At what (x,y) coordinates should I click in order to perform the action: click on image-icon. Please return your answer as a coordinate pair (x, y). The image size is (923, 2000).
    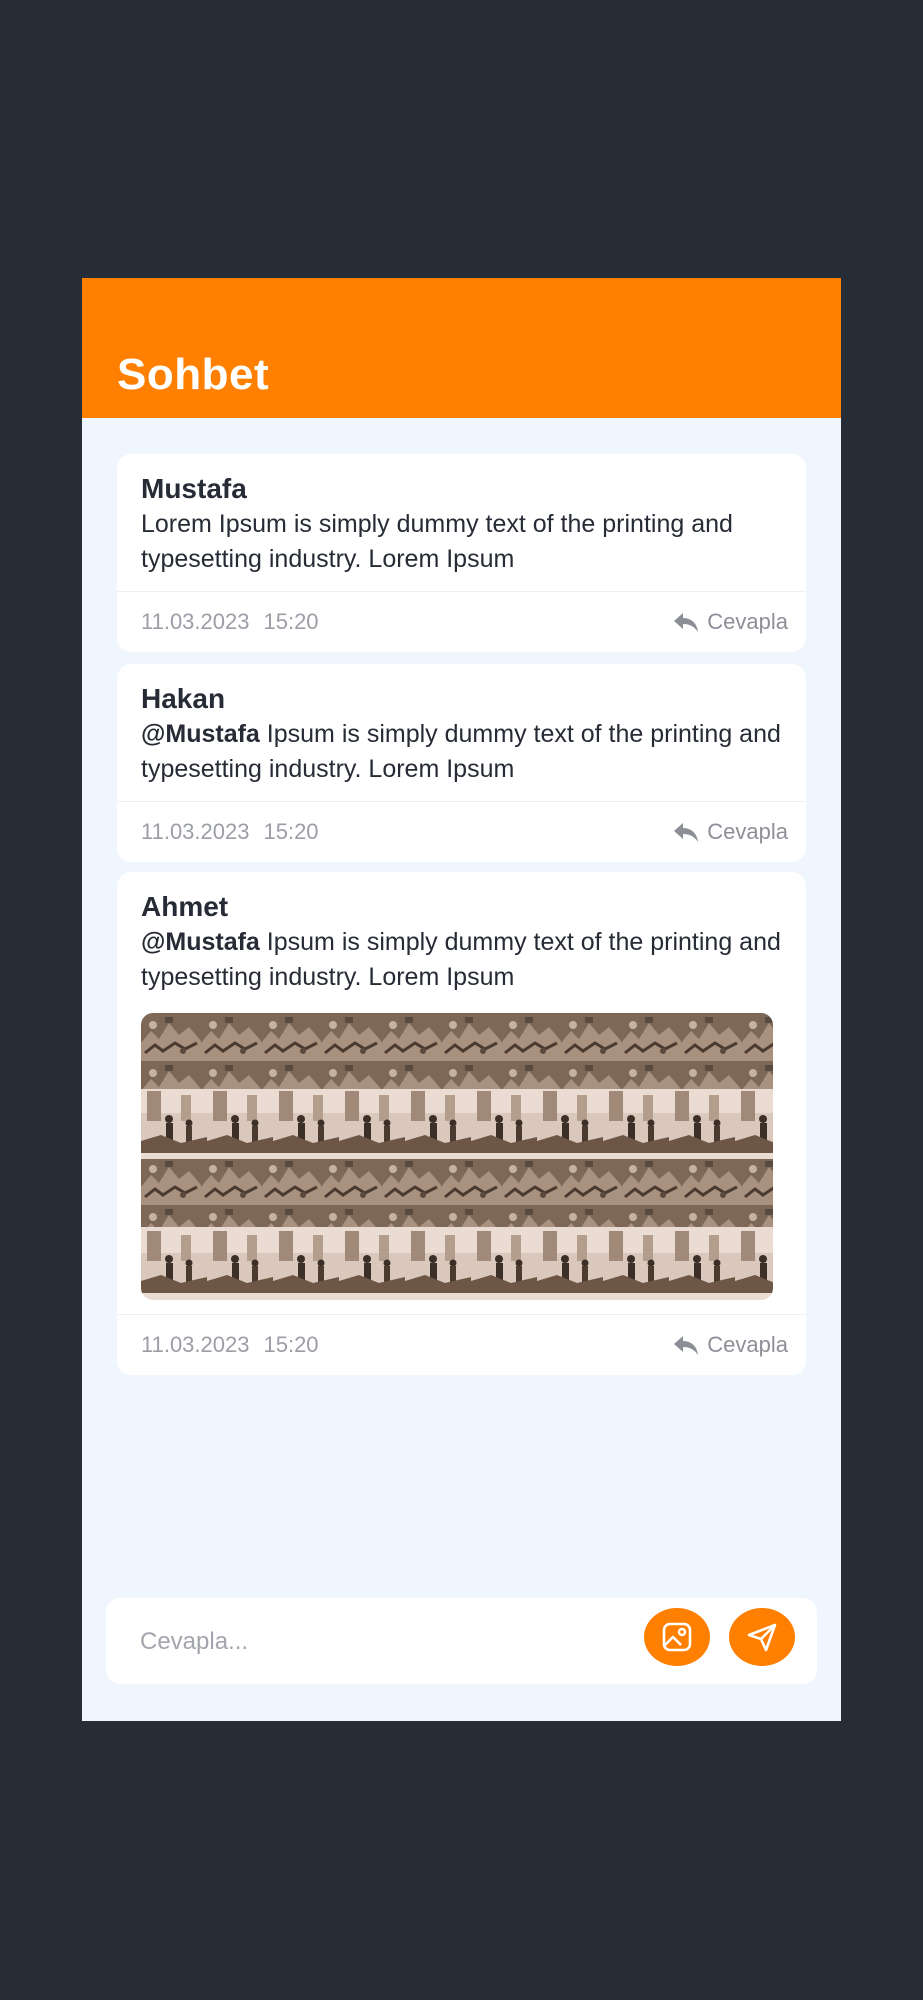
    Looking at the image, I should click on (677, 1637).